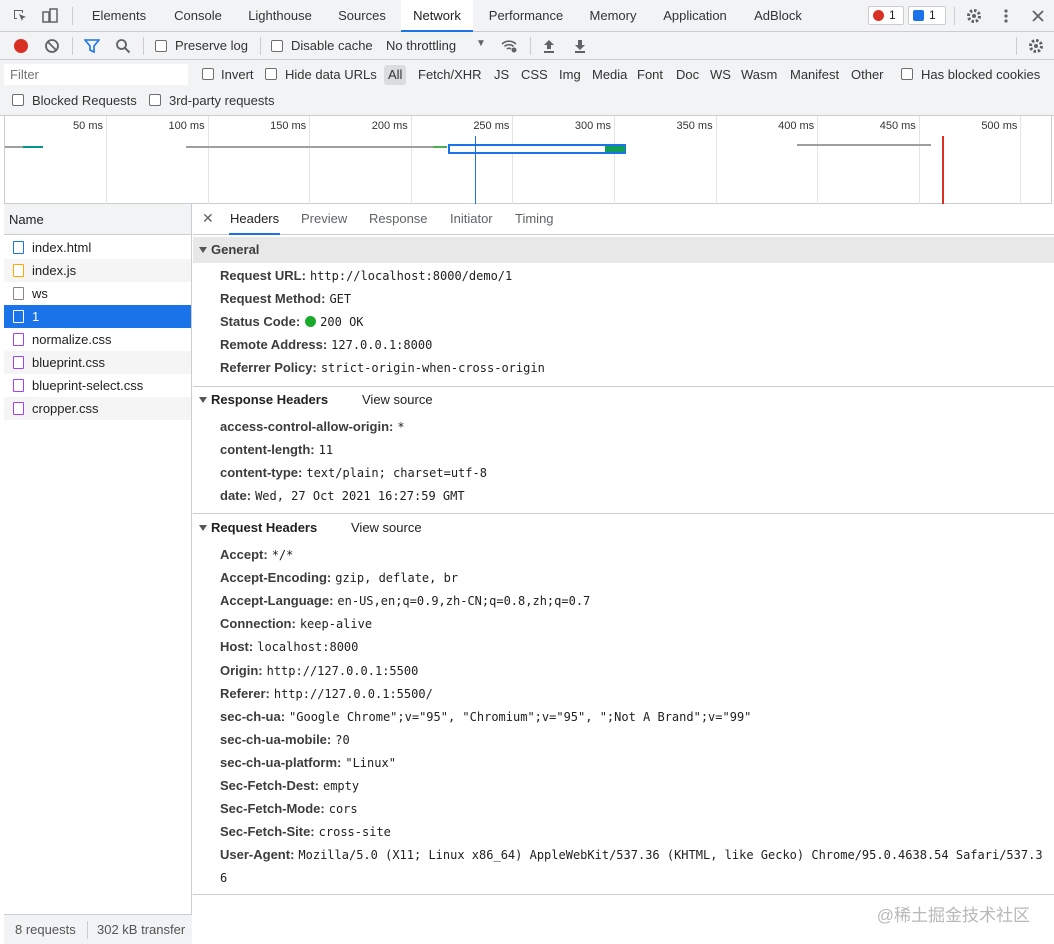 This screenshot has width=1054, height=944. I want to click on more-options-icon, so click(1006, 16).